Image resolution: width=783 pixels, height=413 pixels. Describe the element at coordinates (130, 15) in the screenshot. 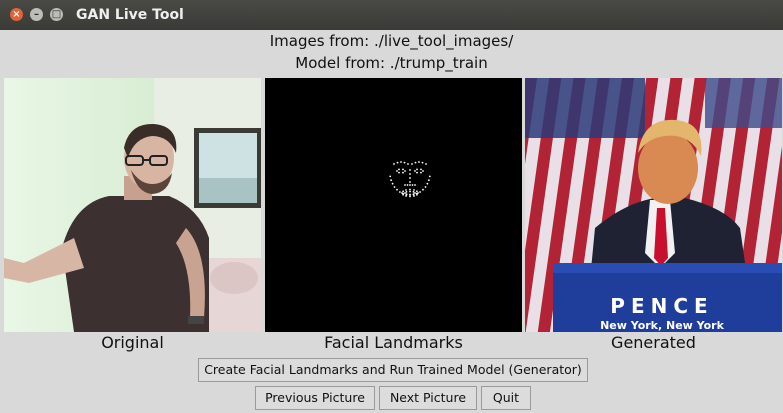

I see `window-title: GAN Live Tool` at that location.